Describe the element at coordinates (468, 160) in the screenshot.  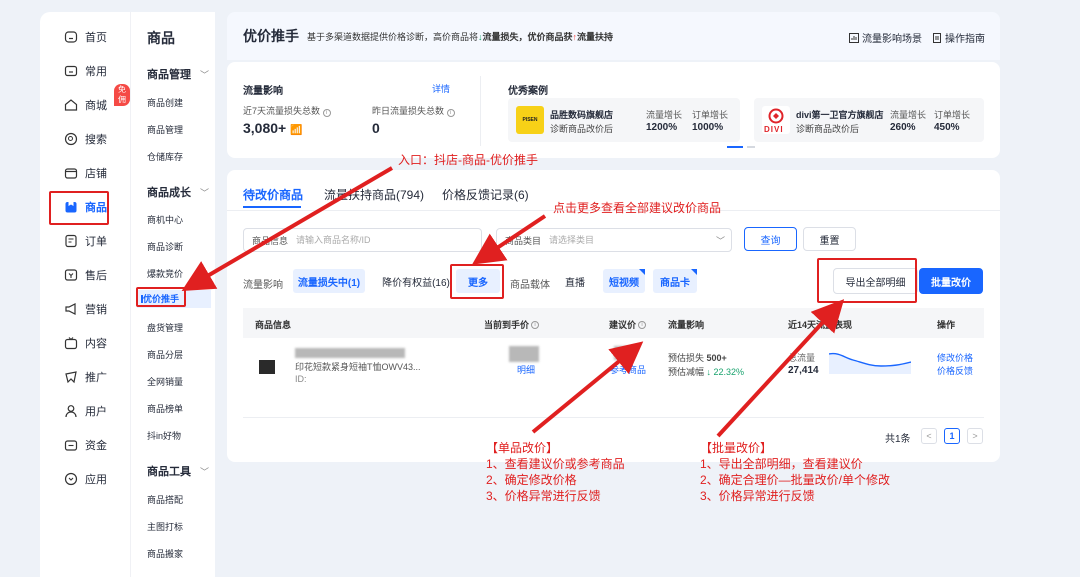
I see `annotation-entry: 入口：抖店-商品-优价推手` at that location.